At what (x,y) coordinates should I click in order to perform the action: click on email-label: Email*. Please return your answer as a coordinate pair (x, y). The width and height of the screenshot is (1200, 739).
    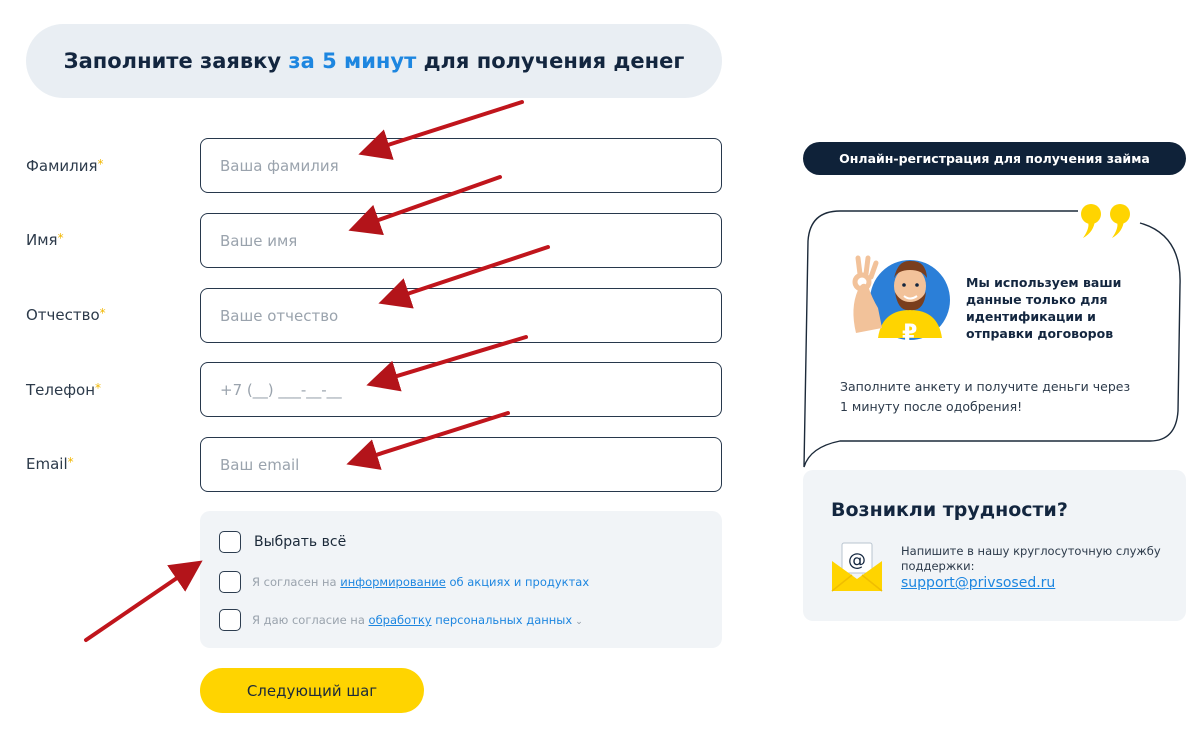
    Looking at the image, I should click on (50, 464).